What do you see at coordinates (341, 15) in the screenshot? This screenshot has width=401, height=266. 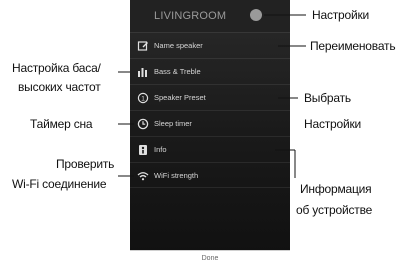 I see `callout-settings: Настройки` at bounding box center [341, 15].